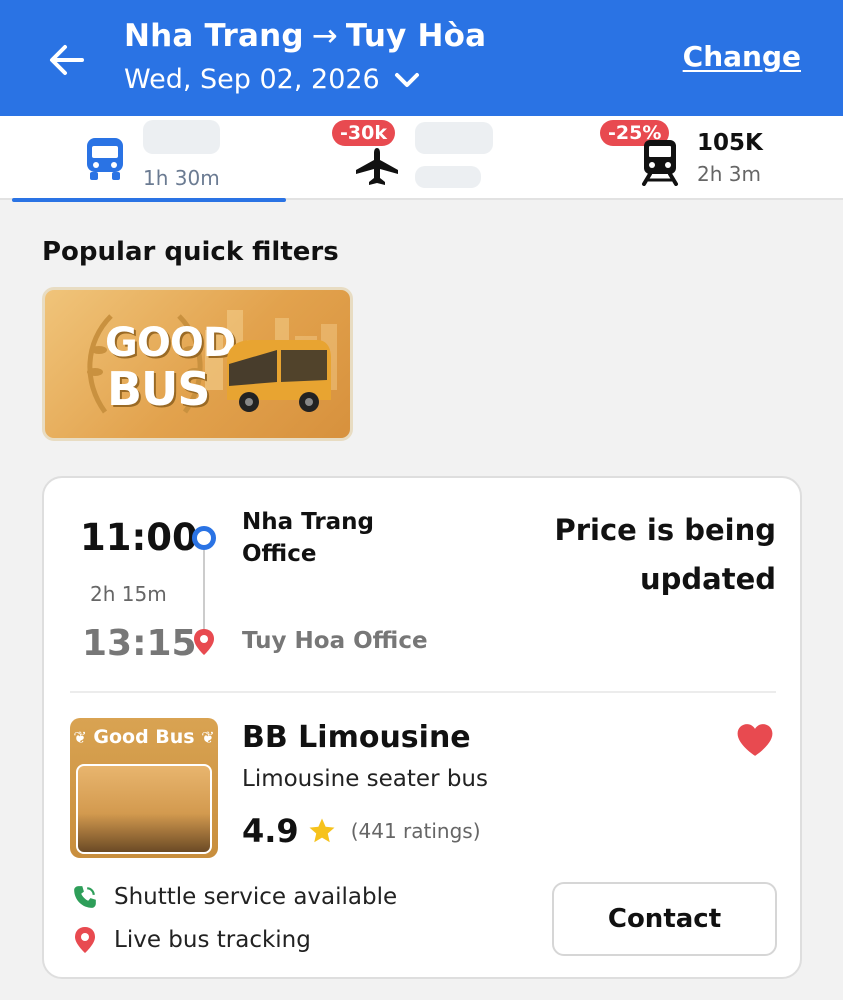  I want to click on operator-photo, so click(144, 809).